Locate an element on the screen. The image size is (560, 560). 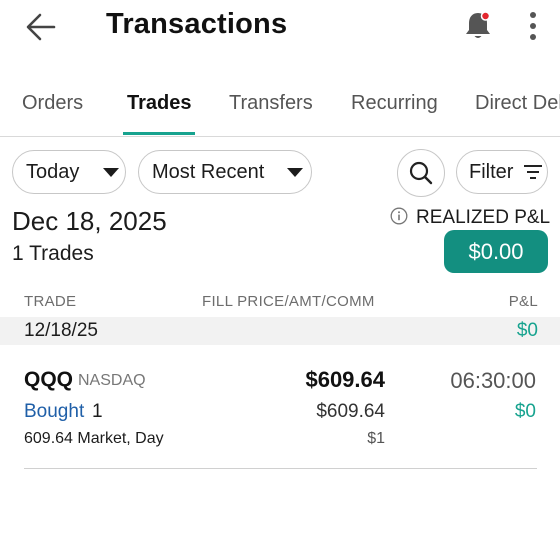
realized-pl-badge: $0.00 is located at coordinates (496, 251).